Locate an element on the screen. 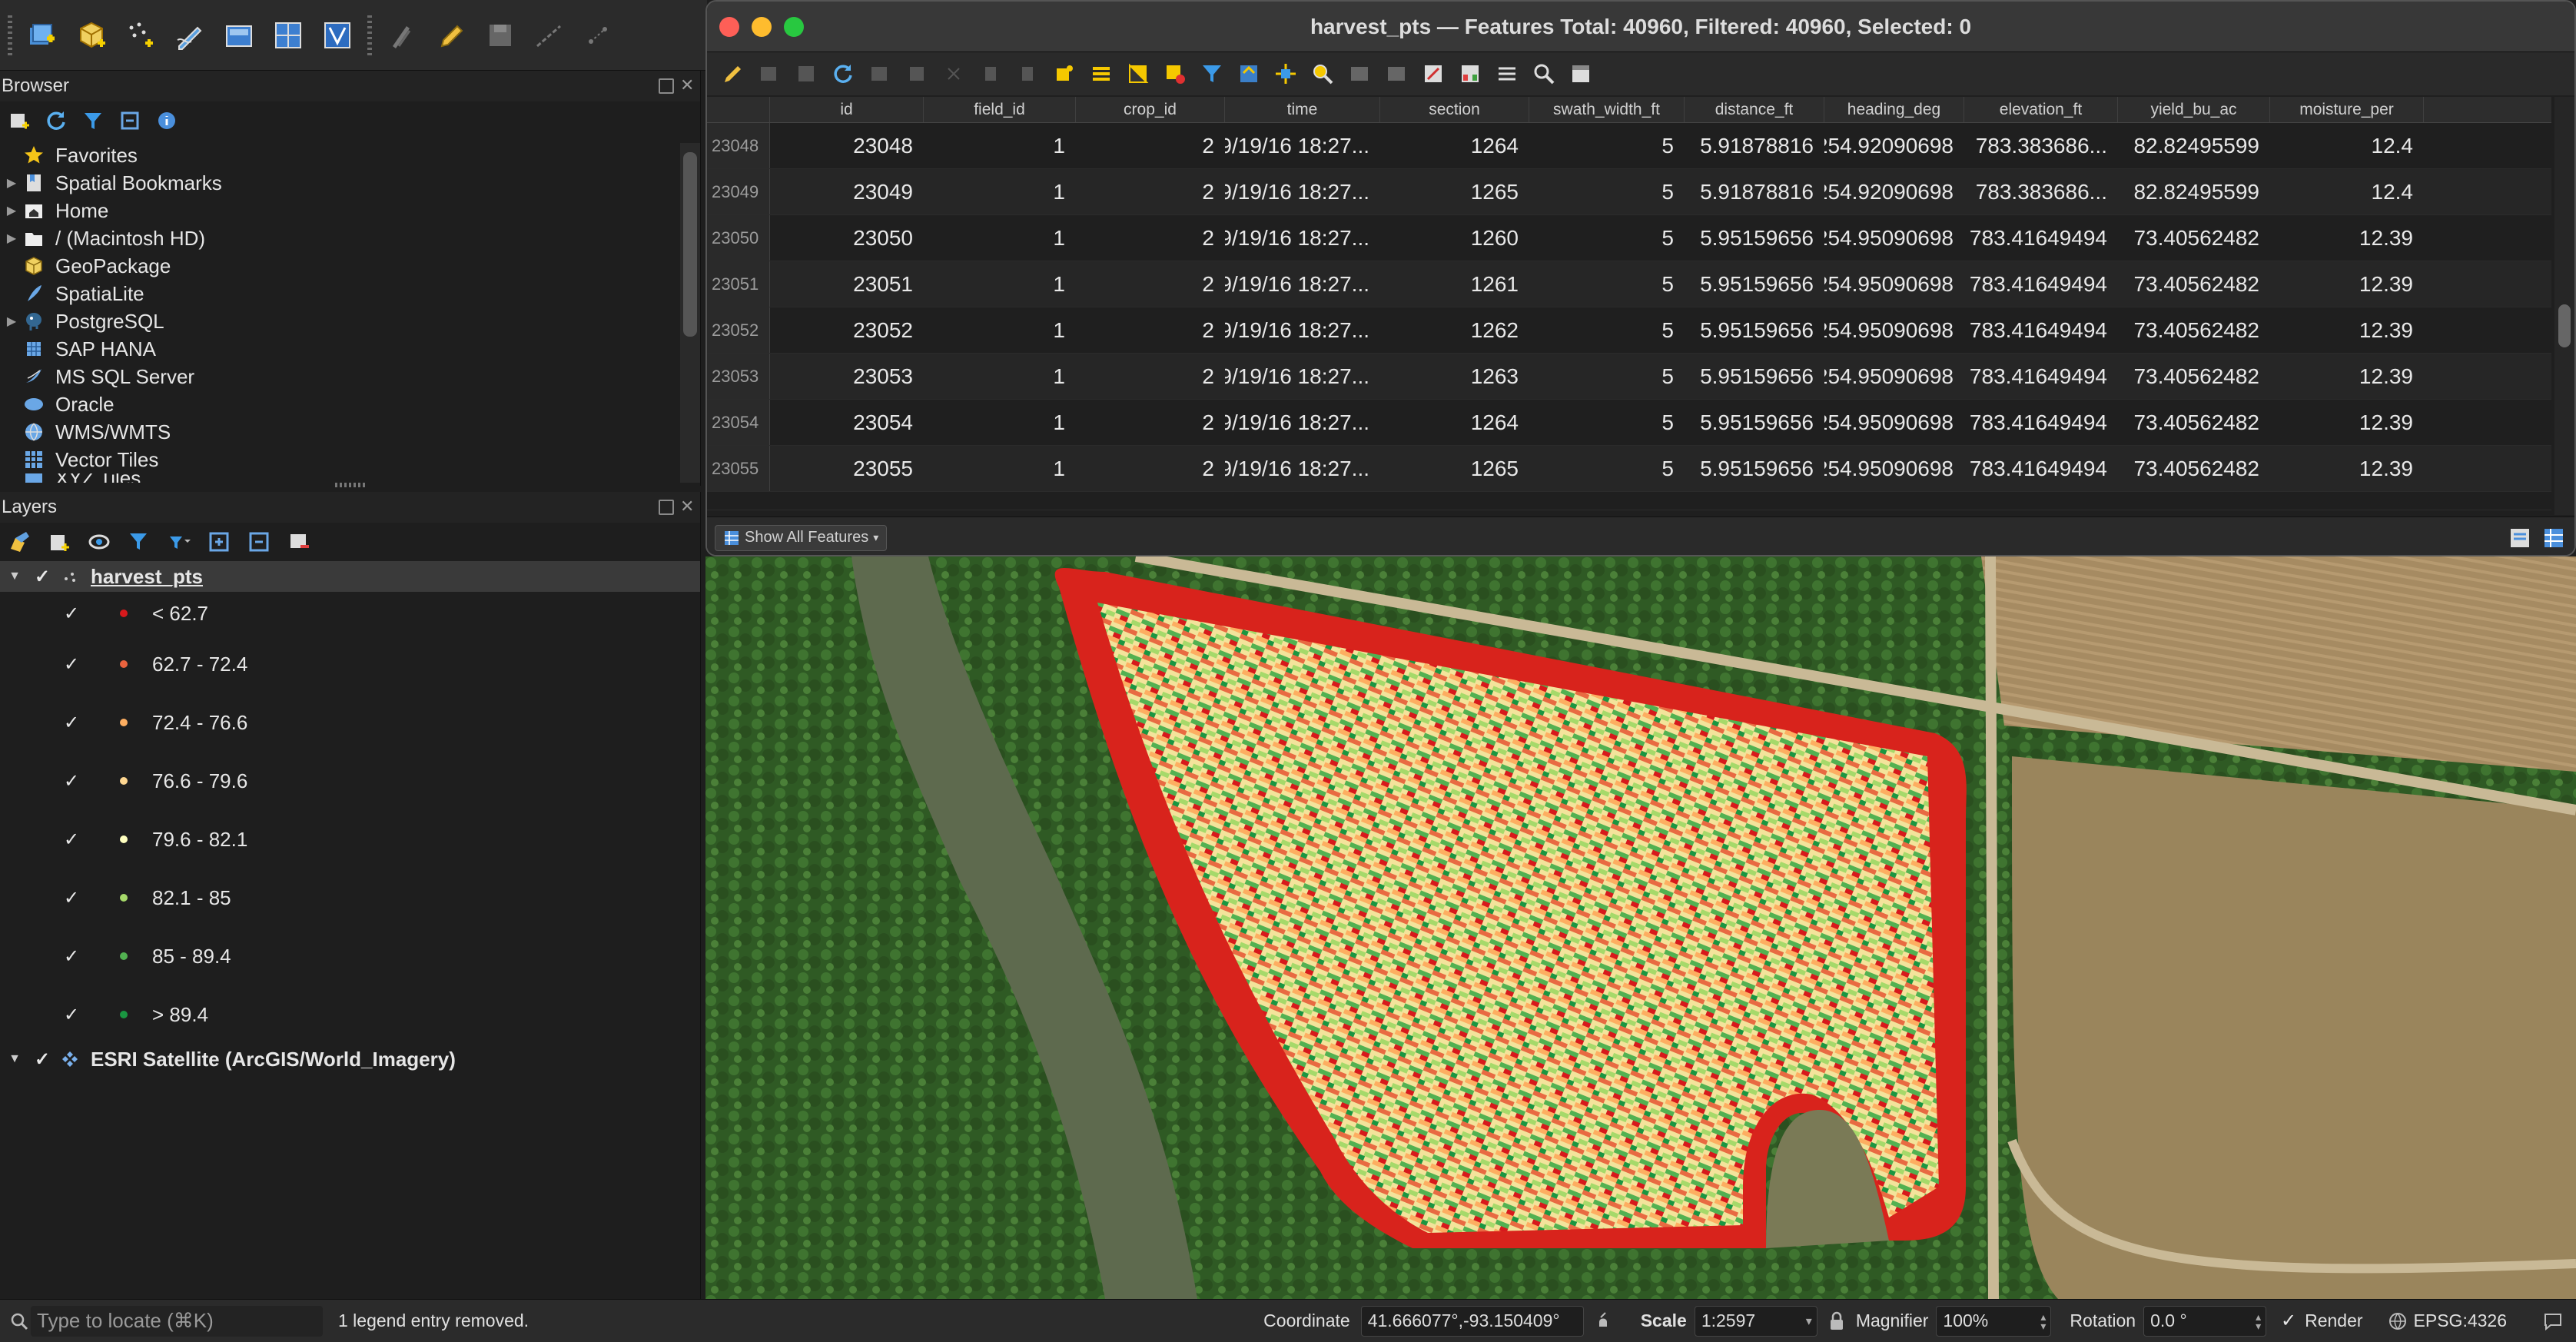 The height and width of the screenshot is (1342, 2576). browser-item: XYZ Tiles is located at coordinates (350, 478).